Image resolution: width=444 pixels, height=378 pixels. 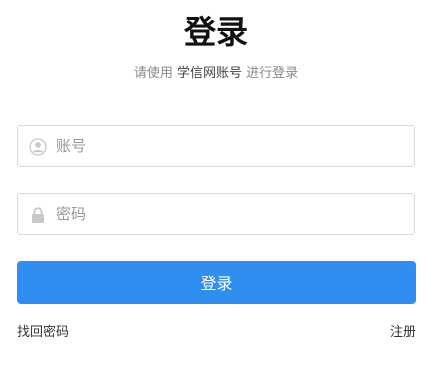 What do you see at coordinates (216, 282) in the screenshot?
I see `login-button: 登录` at bounding box center [216, 282].